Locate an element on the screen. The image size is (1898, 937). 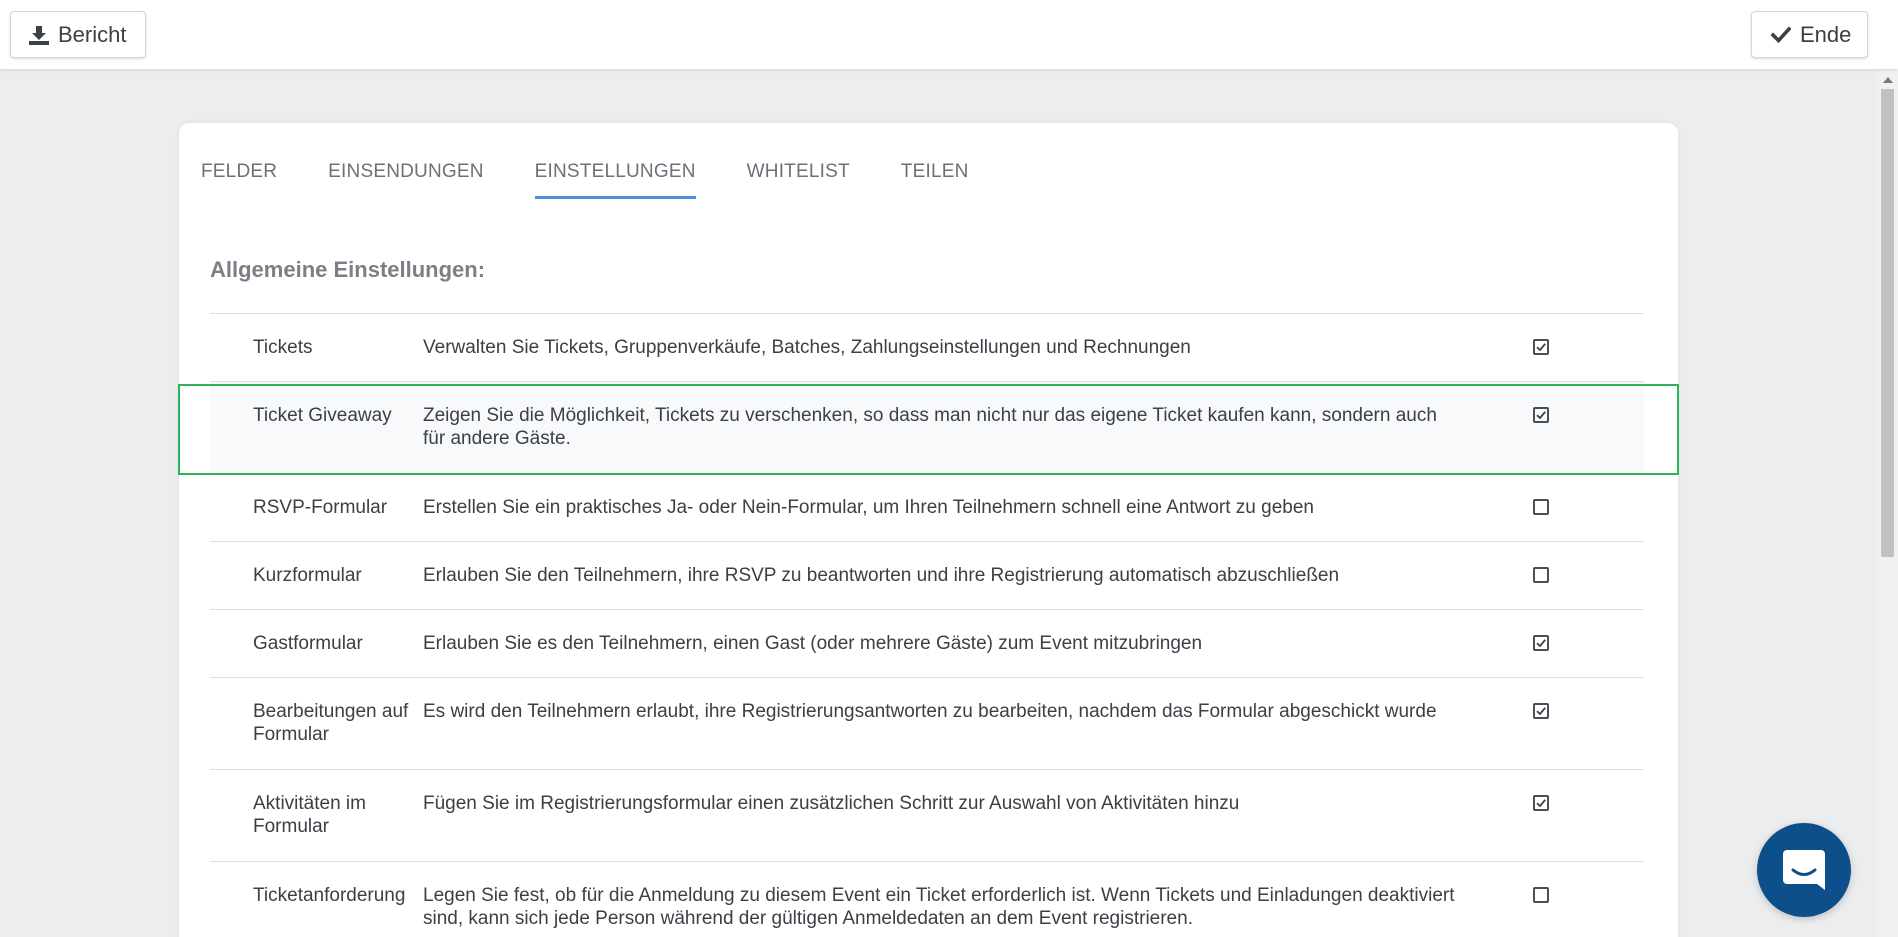
setting-name: RSVP-Formular is located at coordinates (320, 507).